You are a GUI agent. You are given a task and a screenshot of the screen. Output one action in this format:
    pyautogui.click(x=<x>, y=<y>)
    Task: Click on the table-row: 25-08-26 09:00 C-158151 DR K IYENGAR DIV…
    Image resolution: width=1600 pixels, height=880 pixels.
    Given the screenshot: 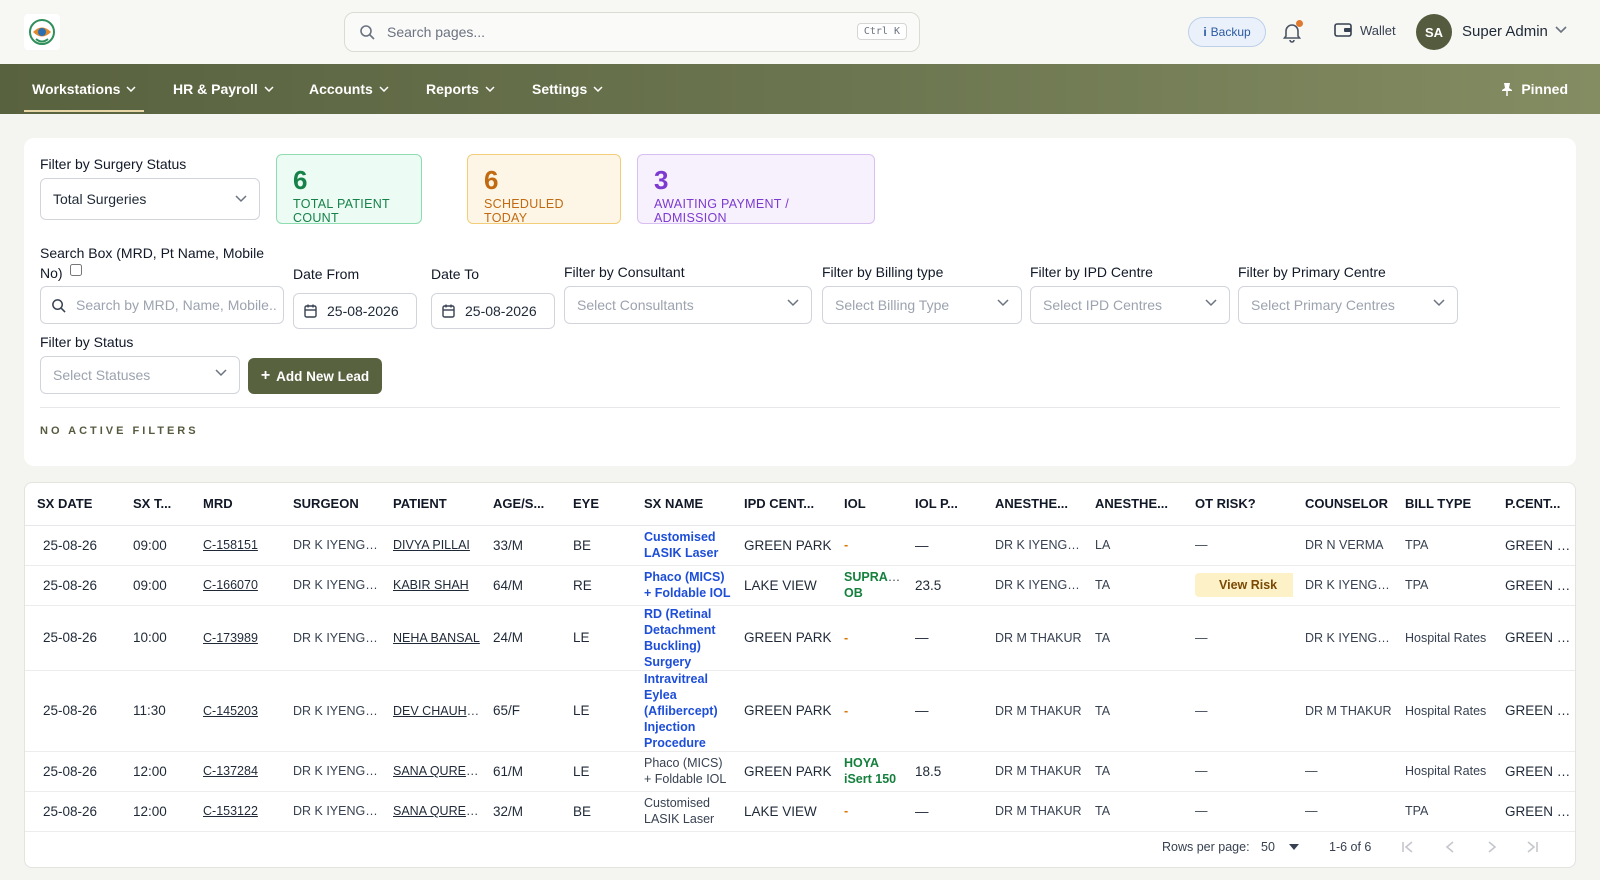 What is the action you would take?
    pyautogui.click(x=800, y=545)
    